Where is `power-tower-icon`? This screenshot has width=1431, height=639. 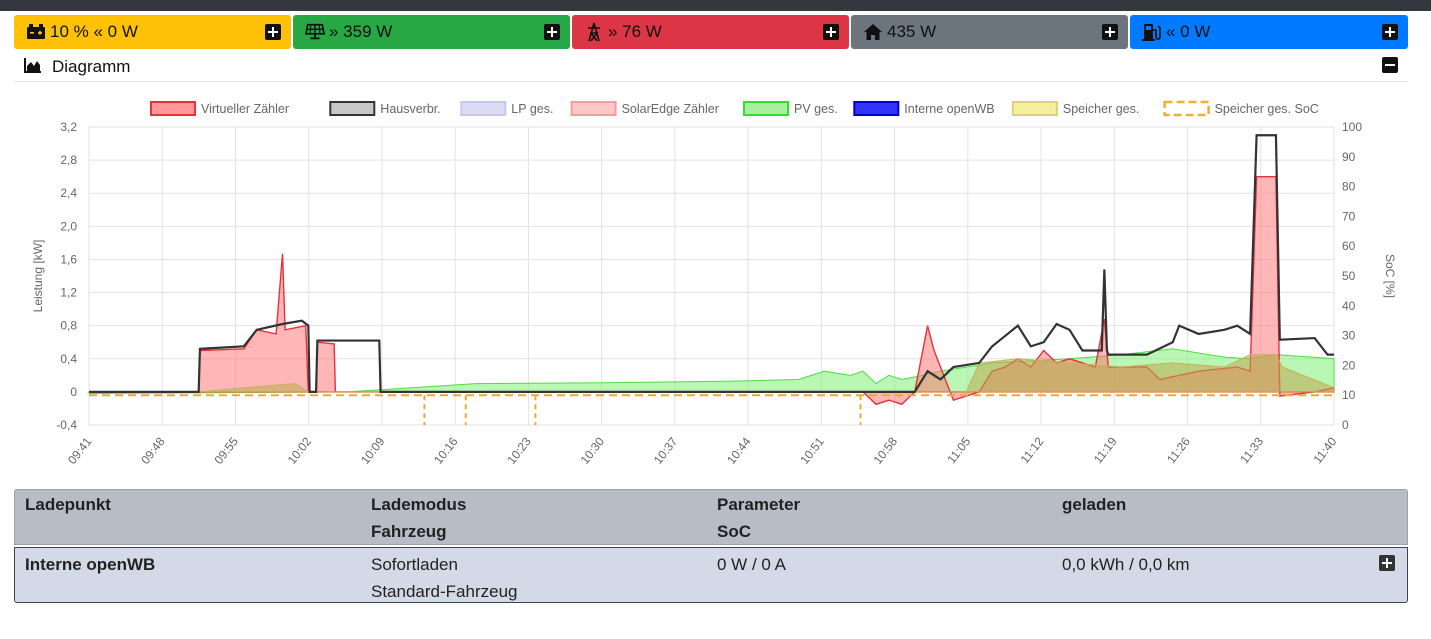 power-tower-icon is located at coordinates (594, 32).